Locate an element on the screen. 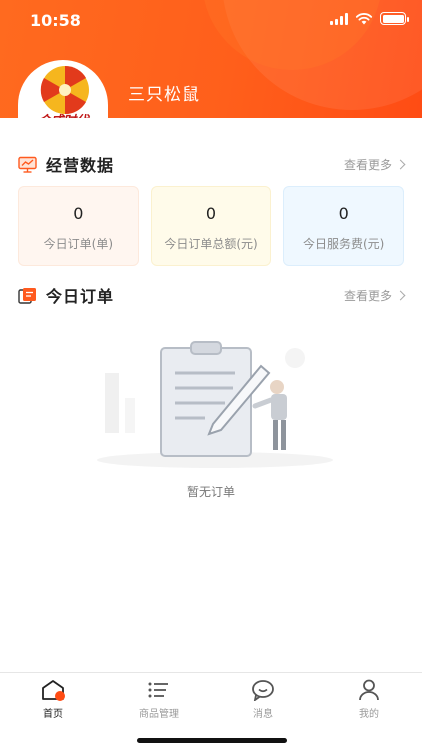 Image resolution: width=422 pixels, height=750 pixels. stat-label: 今日订单总额(元) is located at coordinates (211, 244).